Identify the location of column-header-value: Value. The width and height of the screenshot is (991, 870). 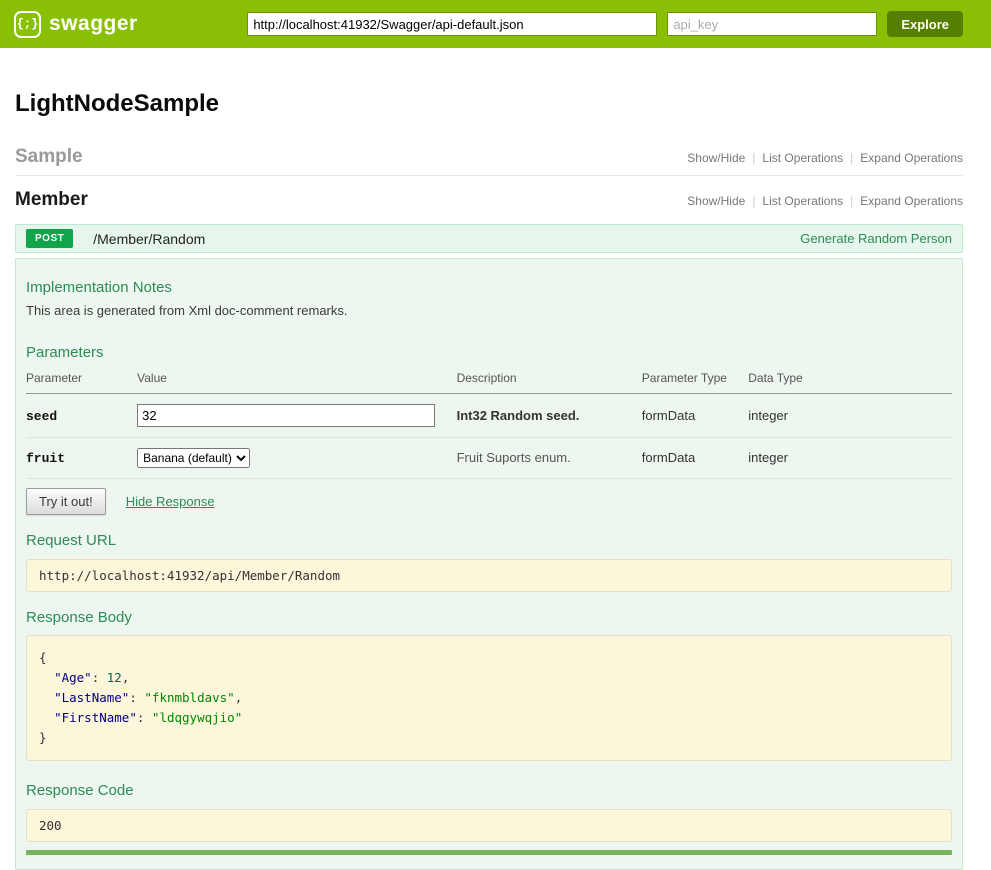
(297, 381).